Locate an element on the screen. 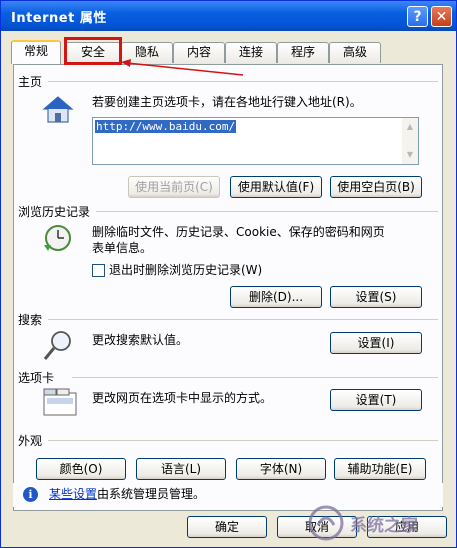  homepage-group-title: 主页 is located at coordinates (30, 82).